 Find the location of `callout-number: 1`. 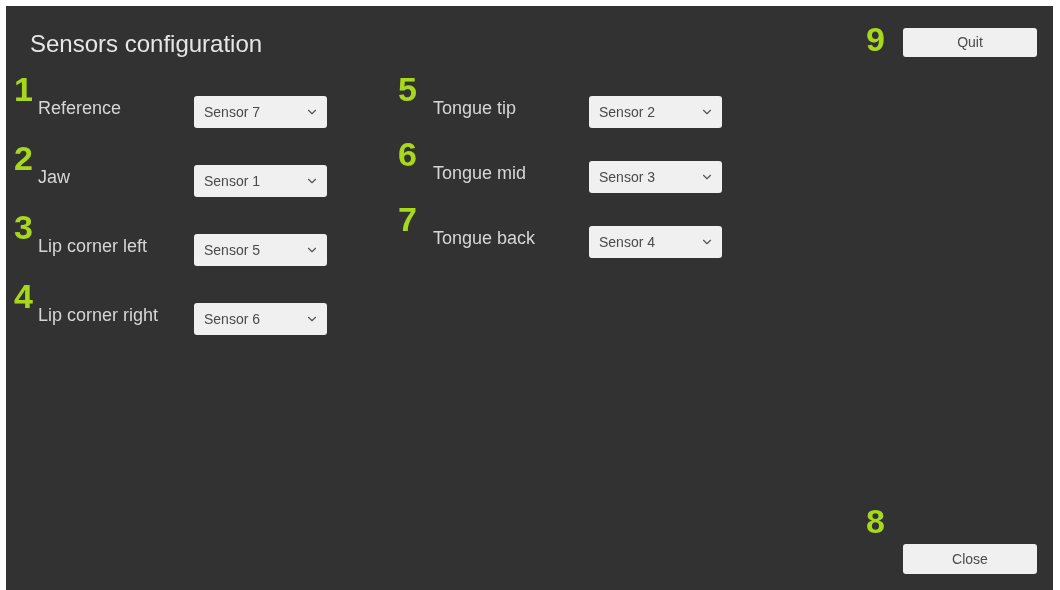

callout-number: 1 is located at coordinates (23, 89).